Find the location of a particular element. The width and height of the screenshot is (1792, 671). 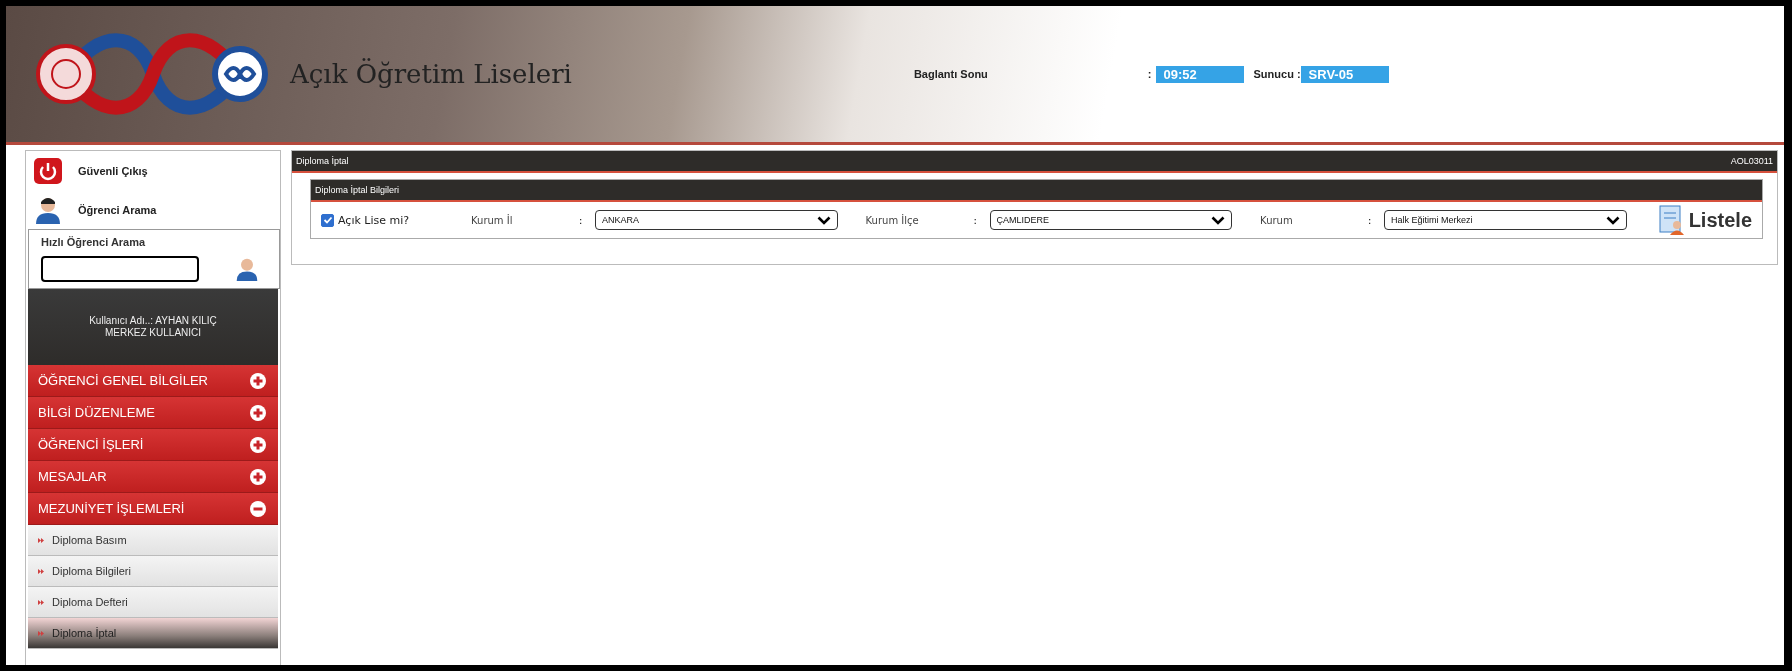

server-value: SRV-05 is located at coordinates (1344, 74).